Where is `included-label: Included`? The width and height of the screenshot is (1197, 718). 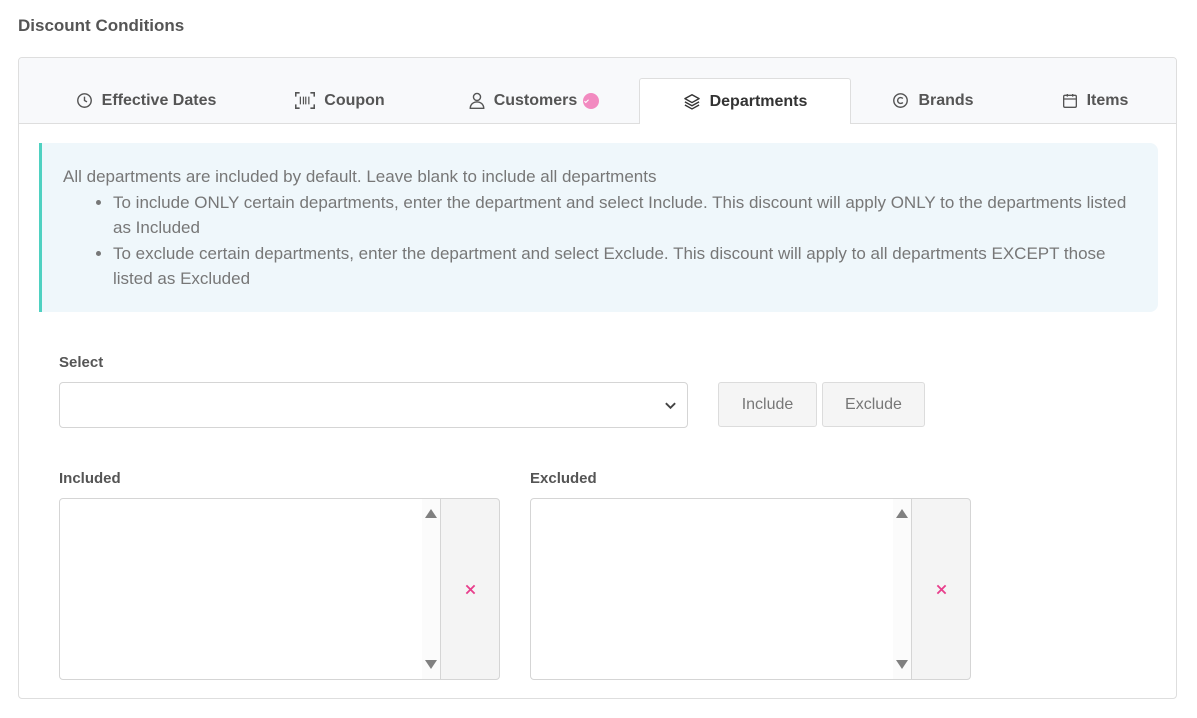 included-label: Included is located at coordinates (90, 478).